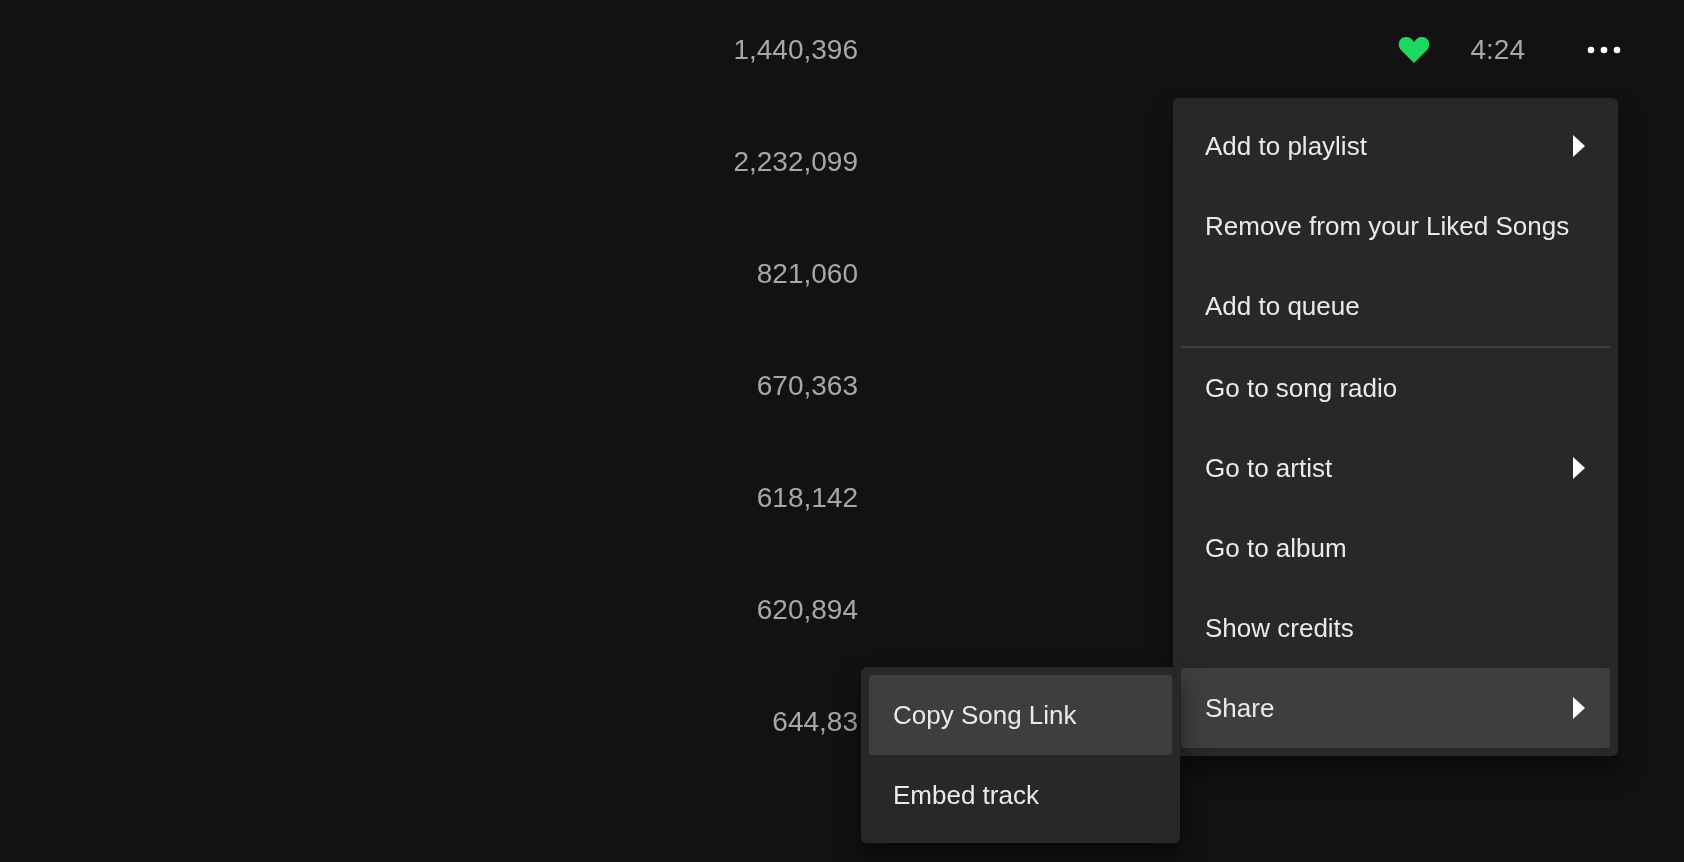  I want to click on menu-item: Show credits, so click(1395, 628).